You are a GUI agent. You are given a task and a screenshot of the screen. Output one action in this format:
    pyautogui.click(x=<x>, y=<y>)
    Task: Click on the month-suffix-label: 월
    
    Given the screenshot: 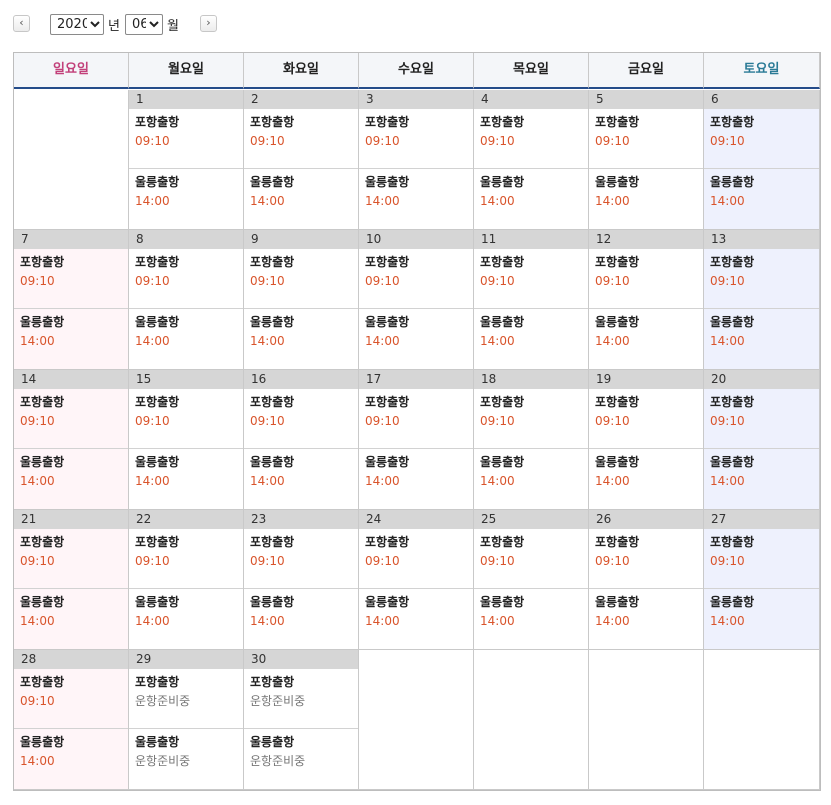 What is the action you would take?
    pyautogui.click(x=173, y=26)
    